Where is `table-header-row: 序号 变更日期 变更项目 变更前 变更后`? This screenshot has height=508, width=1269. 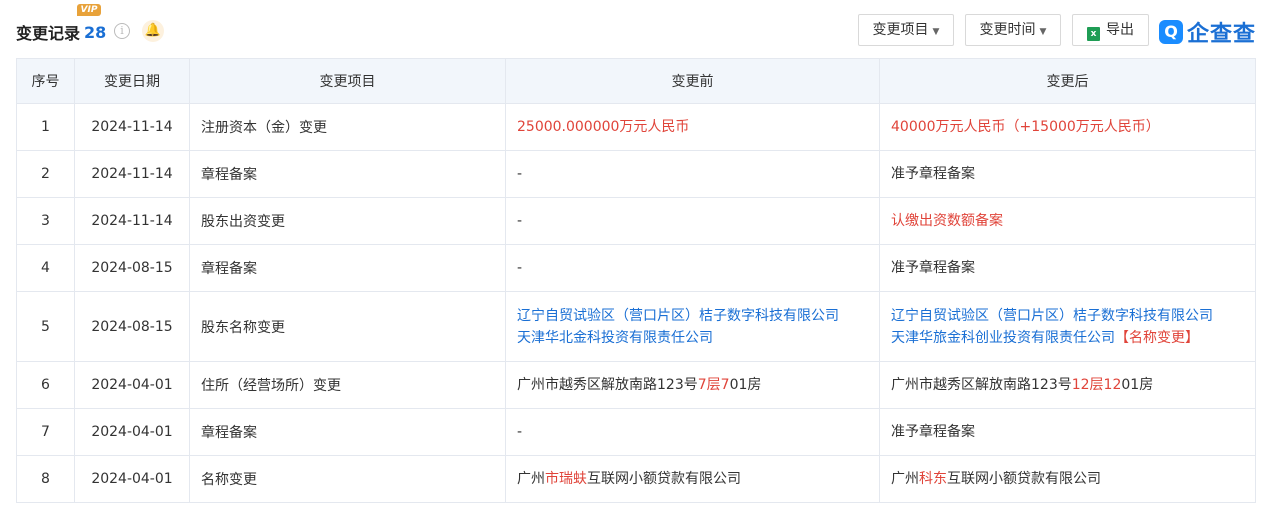
table-header-row: 序号 变更日期 变更项目 变更前 变更后 is located at coordinates (636, 81).